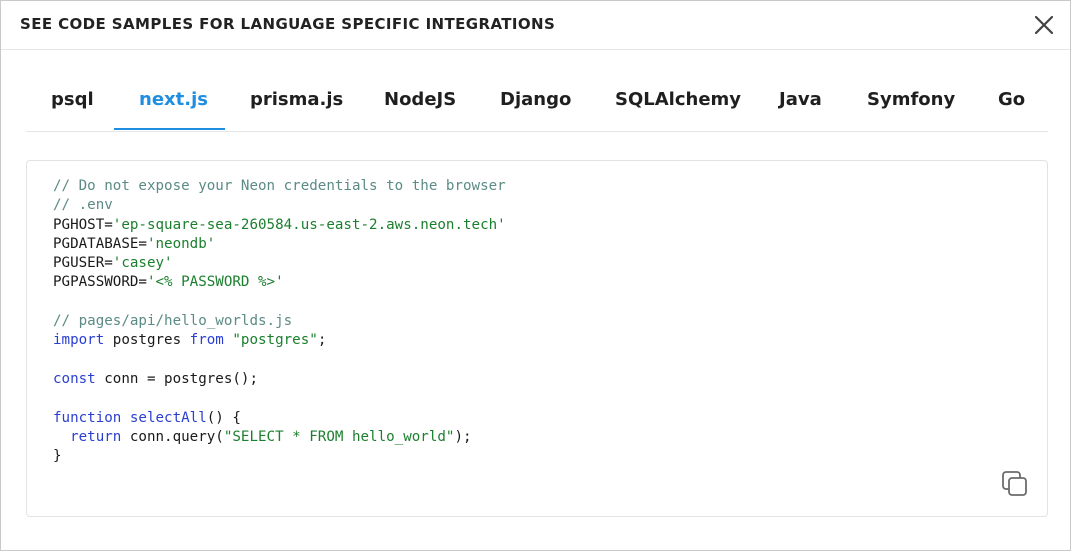 This screenshot has height=551, width=1071. Describe the element at coordinates (83, 205) in the screenshot. I see `code-comment: // .env` at that location.